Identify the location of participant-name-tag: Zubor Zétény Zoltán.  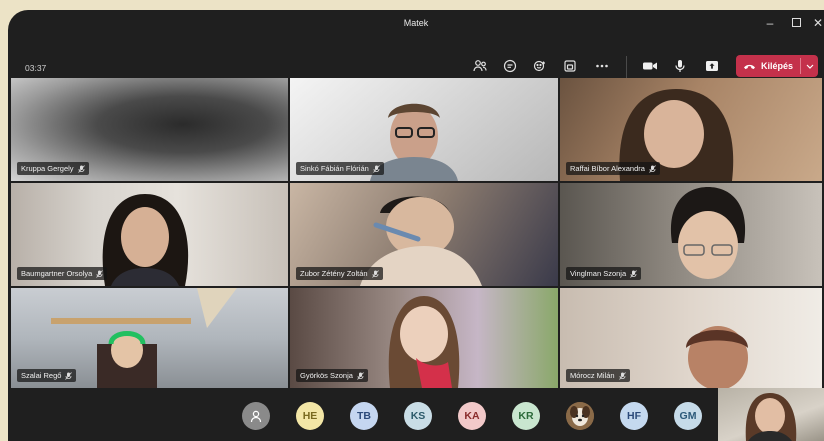
(339, 273).